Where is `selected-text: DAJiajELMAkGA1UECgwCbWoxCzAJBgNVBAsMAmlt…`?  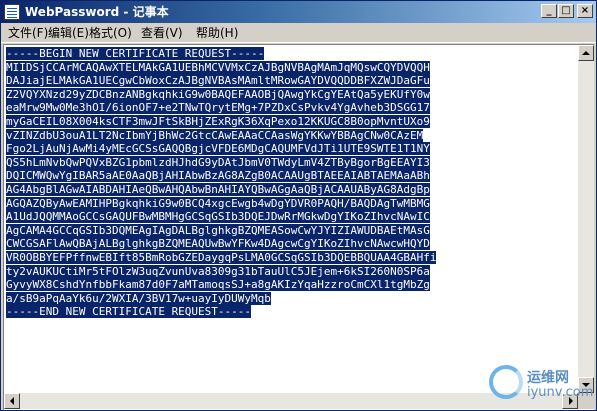
selected-text: DAJiajELMAkGA1UECgwCbWoxCzAJBgNVBAsMAmlt… is located at coordinates (218, 81).